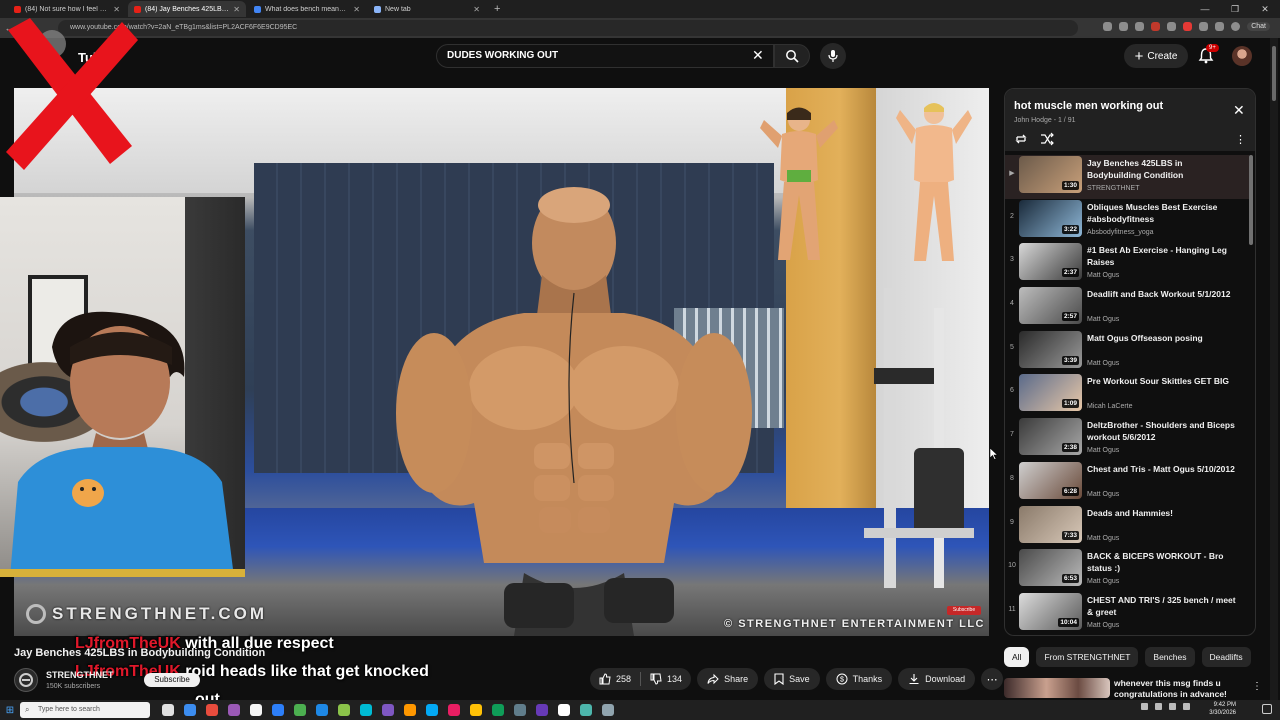 This screenshot has height=720, width=1280. Describe the element at coordinates (1120, 232) in the screenshot. I see `playlist-item-channel: Absbodyfitness_yoga` at that location.